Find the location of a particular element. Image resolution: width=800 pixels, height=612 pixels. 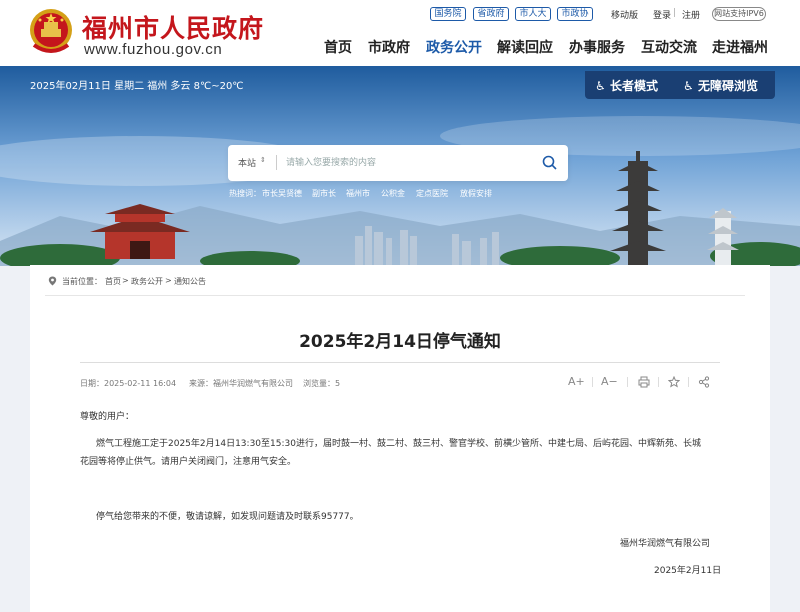

hot-word: 福州市 is located at coordinates (358, 193).